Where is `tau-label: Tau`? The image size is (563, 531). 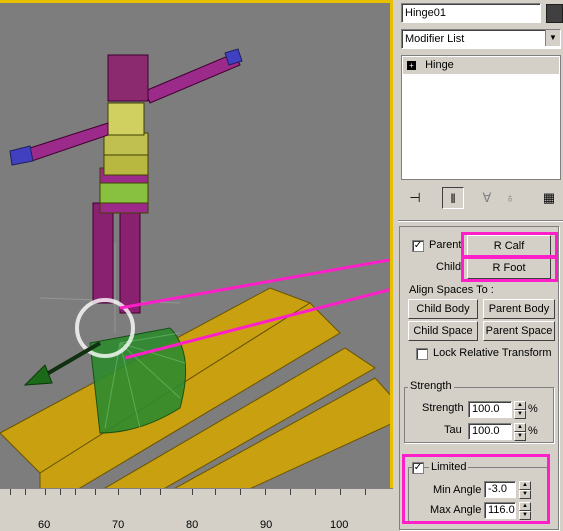 tau-label: Tau is located at coordinates (453, 430).